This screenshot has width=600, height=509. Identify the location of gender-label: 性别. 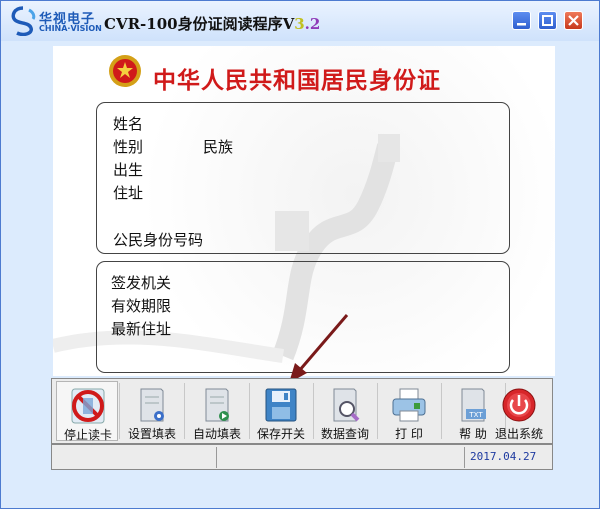
(128, 147).